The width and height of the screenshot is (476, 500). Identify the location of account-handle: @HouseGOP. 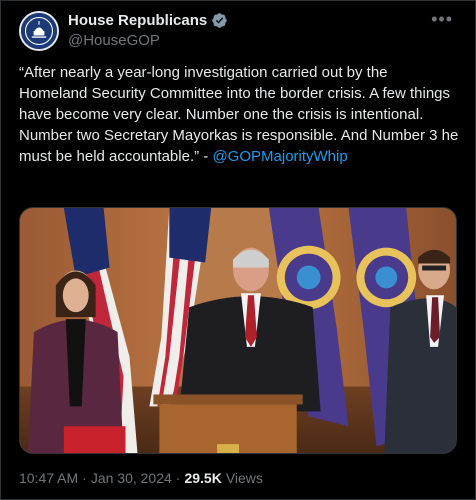
(114, 40).